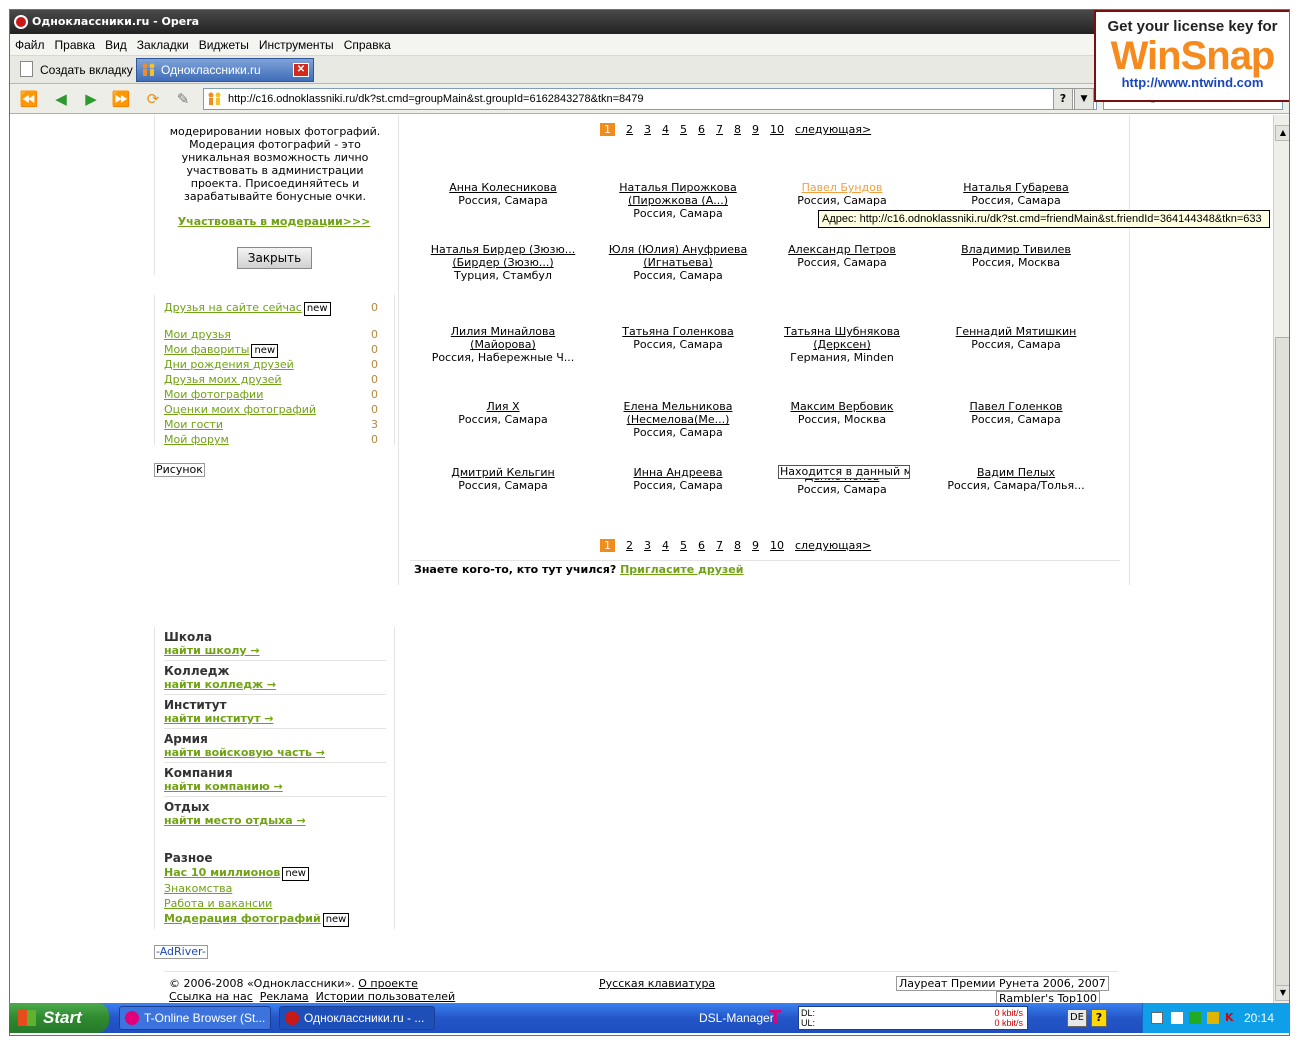 The width and height of the screenshot is (1303, 1047). I want to click on rewind-icon: ⏪, so click(29, 99).